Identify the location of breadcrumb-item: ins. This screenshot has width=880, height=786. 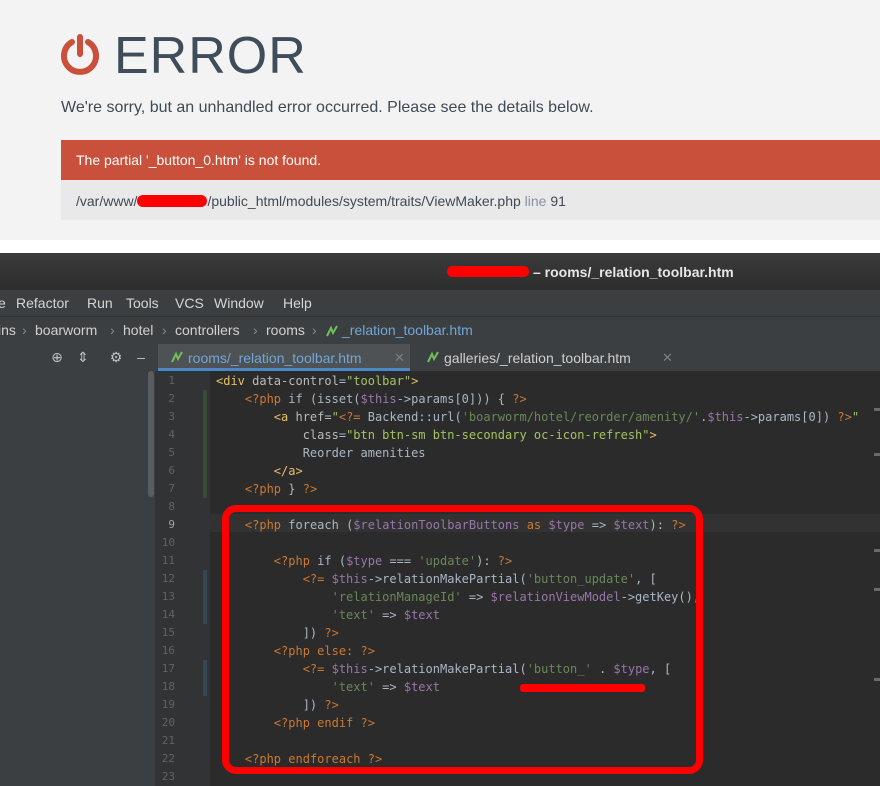
(8, 330).